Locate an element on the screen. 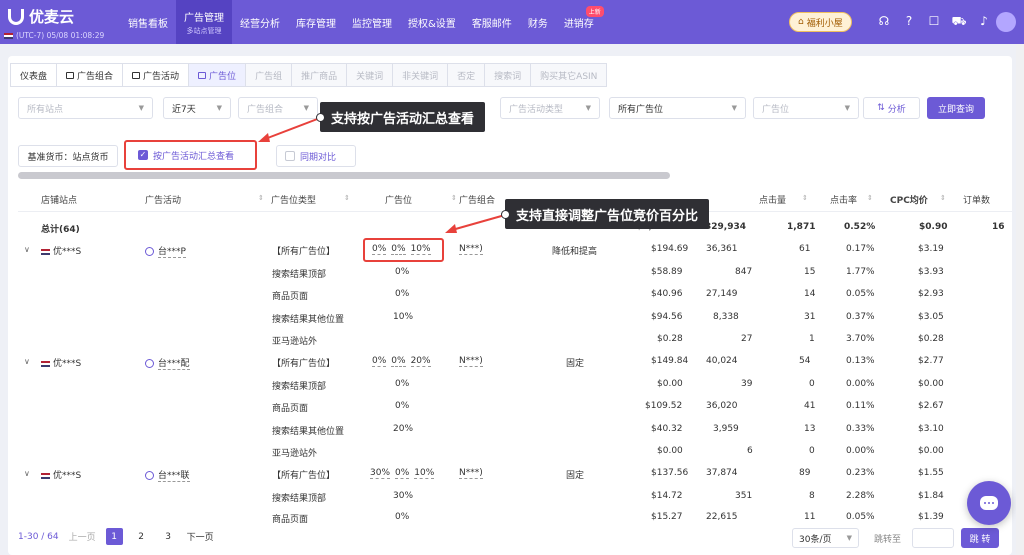  page-1-button: 1 is located at coordinates (114, 536).